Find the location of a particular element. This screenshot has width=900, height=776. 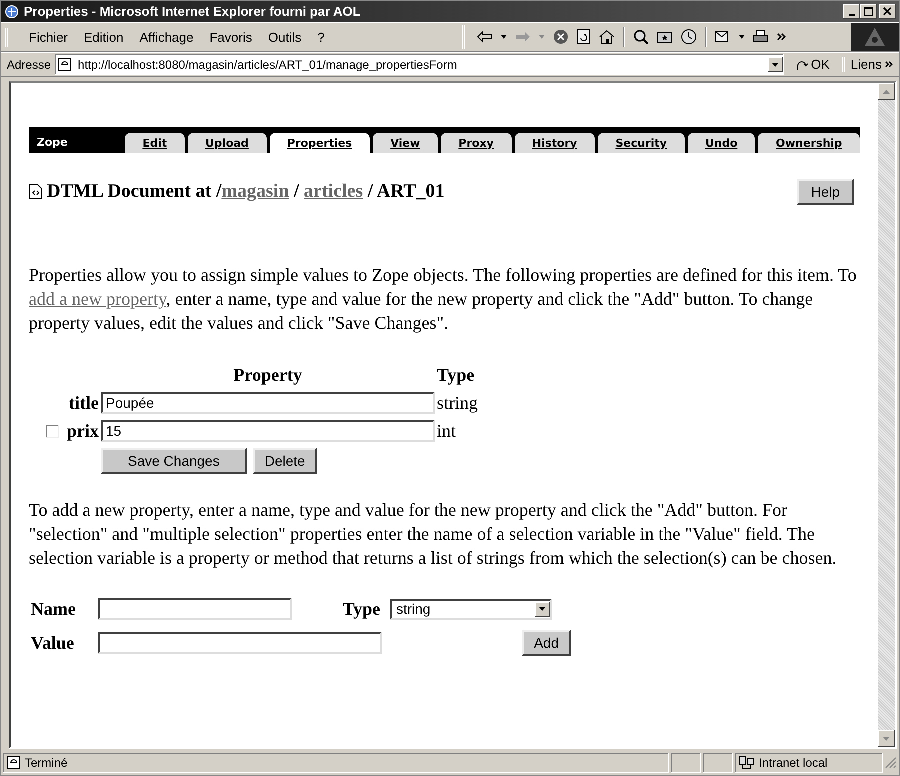

help-button: Help is located at coordinates (825, 192).